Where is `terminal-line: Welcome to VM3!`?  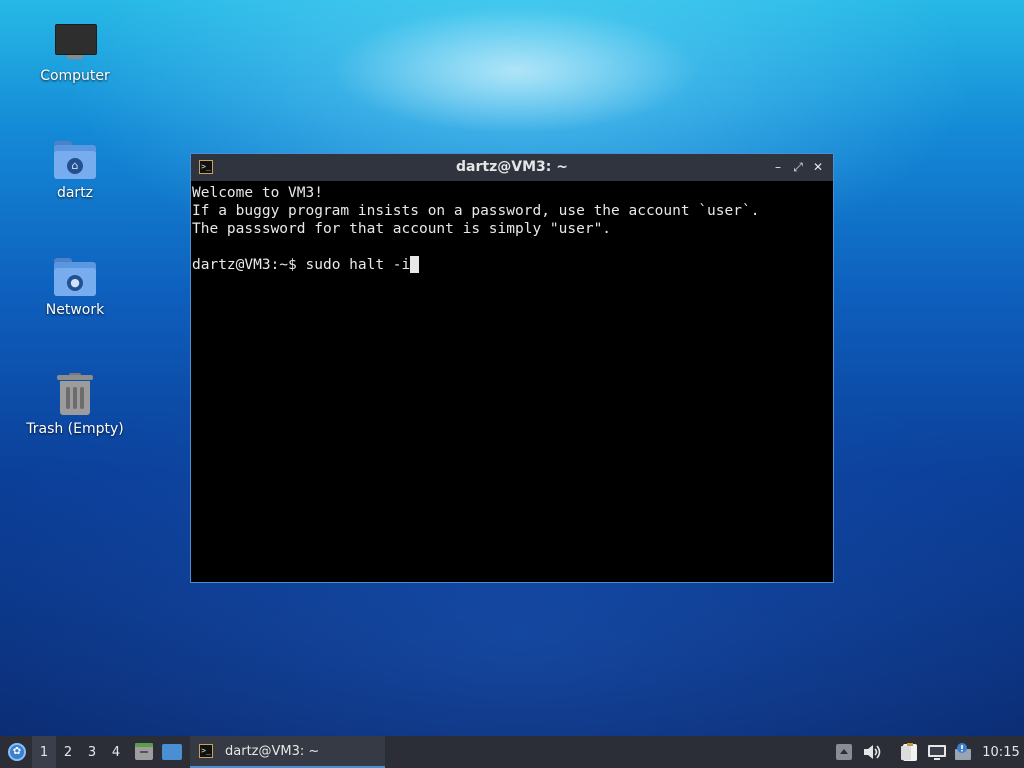
terminal-line: Welcome to VM3! is located at coordinates (257, 193).